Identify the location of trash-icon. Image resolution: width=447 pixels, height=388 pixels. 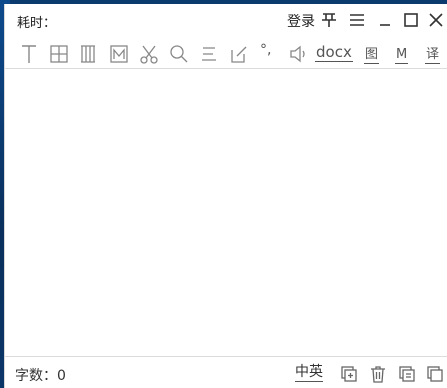
(378, 374).